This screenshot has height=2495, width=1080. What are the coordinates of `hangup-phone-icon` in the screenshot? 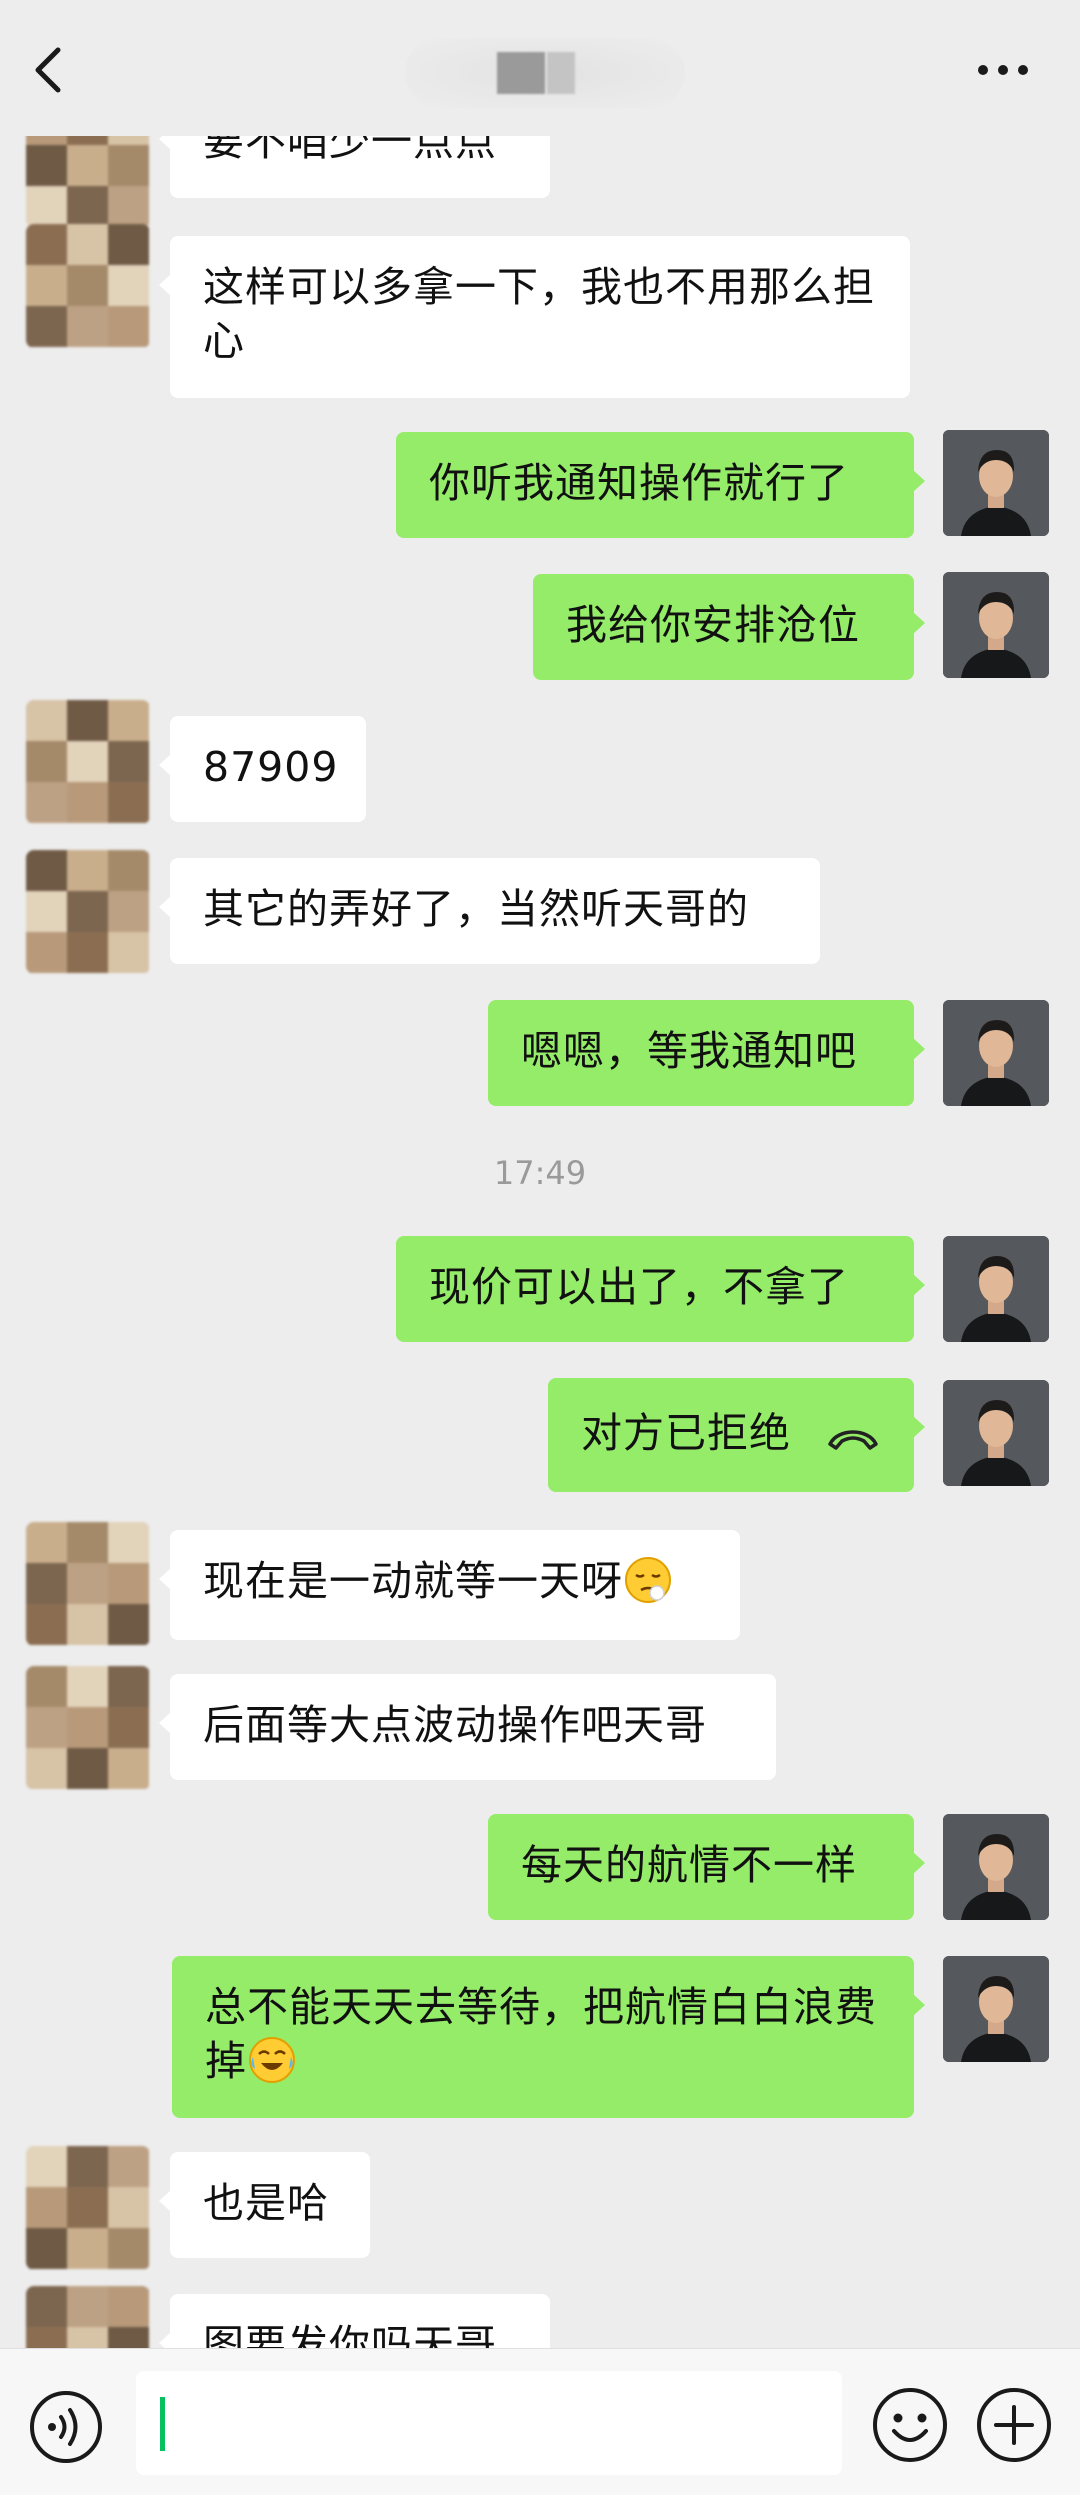 It's located at (853, 1440).